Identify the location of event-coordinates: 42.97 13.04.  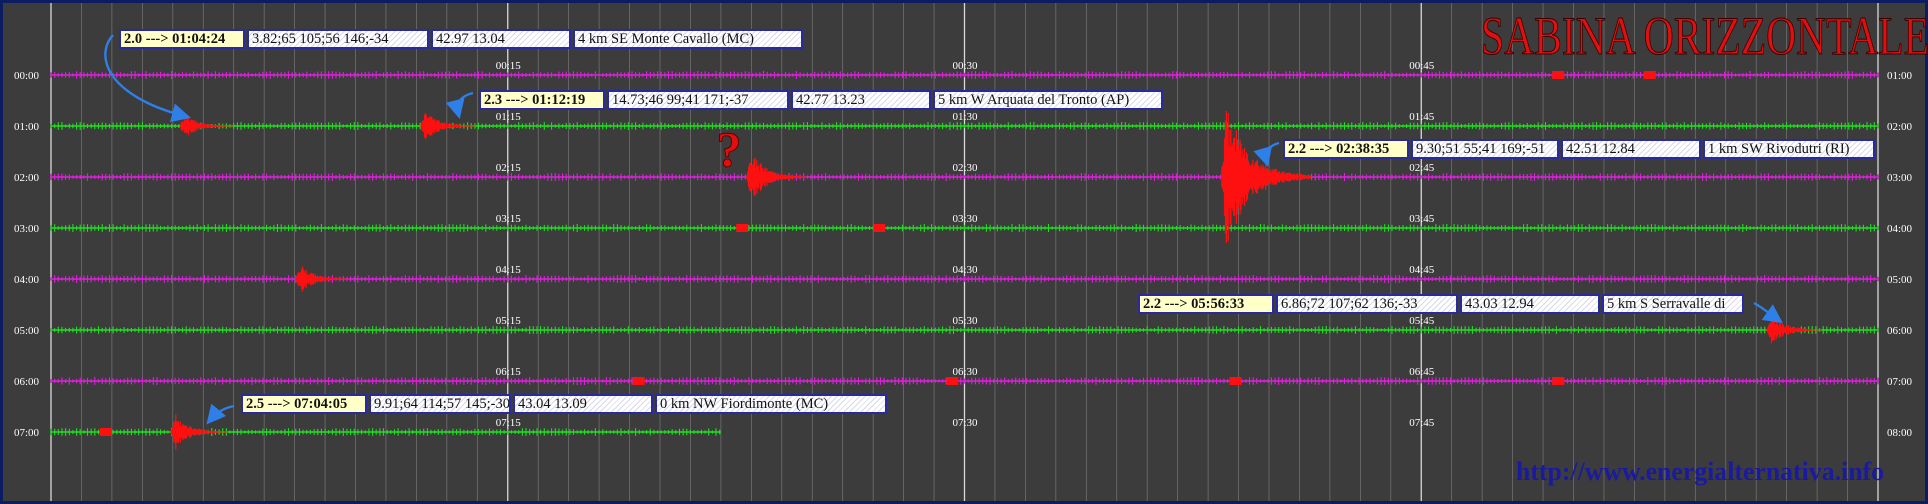
(501, 39).